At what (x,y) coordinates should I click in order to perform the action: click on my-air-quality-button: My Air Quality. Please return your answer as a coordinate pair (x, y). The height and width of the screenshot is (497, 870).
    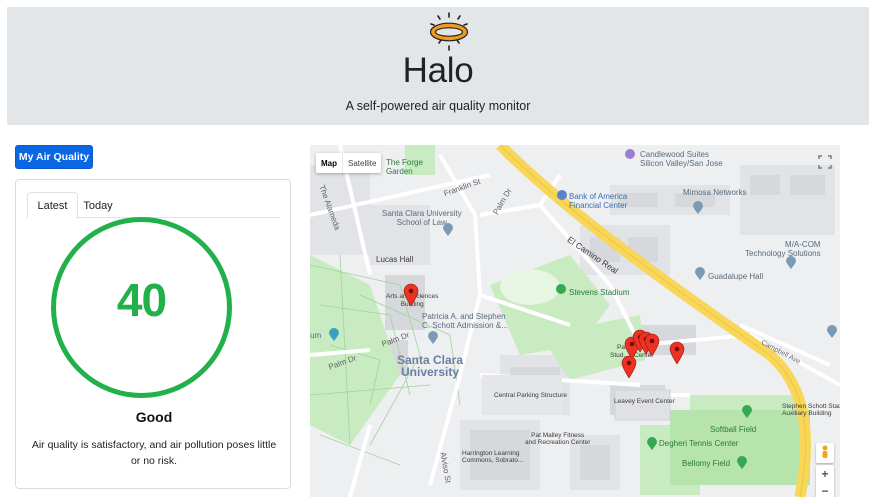
    Looking at the image, I should click on (54, 157).